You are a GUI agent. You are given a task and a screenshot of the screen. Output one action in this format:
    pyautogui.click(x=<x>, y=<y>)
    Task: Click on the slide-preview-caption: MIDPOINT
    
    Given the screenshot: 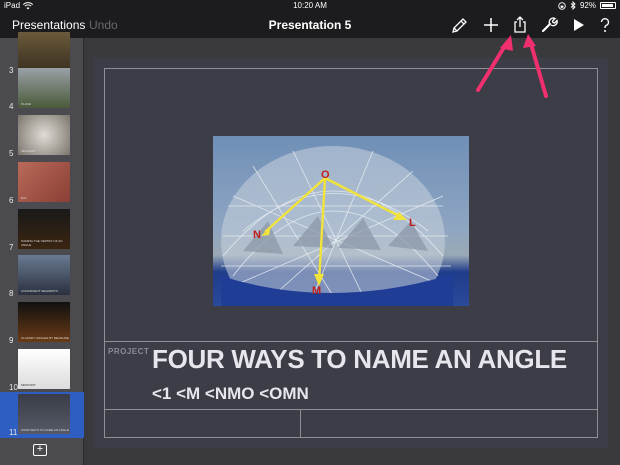 What is the action you would take?
    pyautogui.click(x=28, y=385)
    